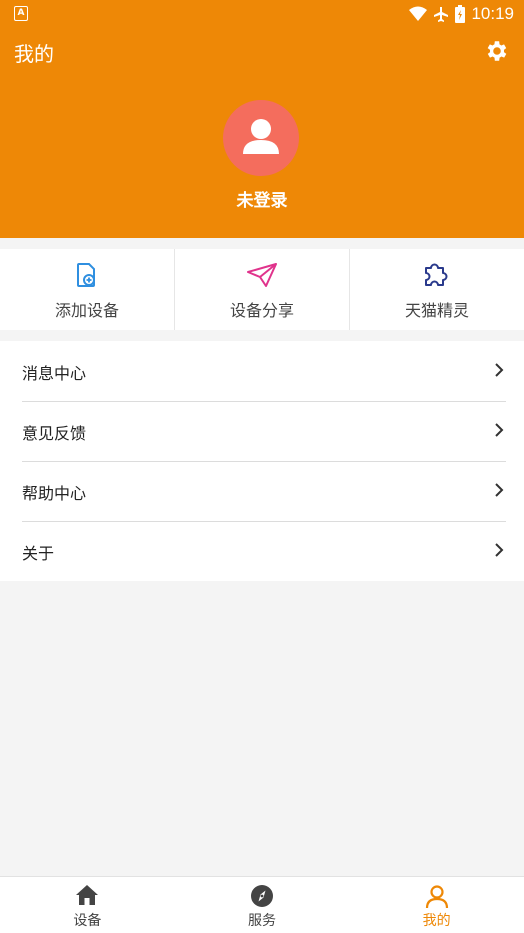 The width and height of the screenshot is (524, 933). What do you see at coordinates (86, 275) in the screenshot?
I see `add-device-icon` at bounding box center [86, 275].